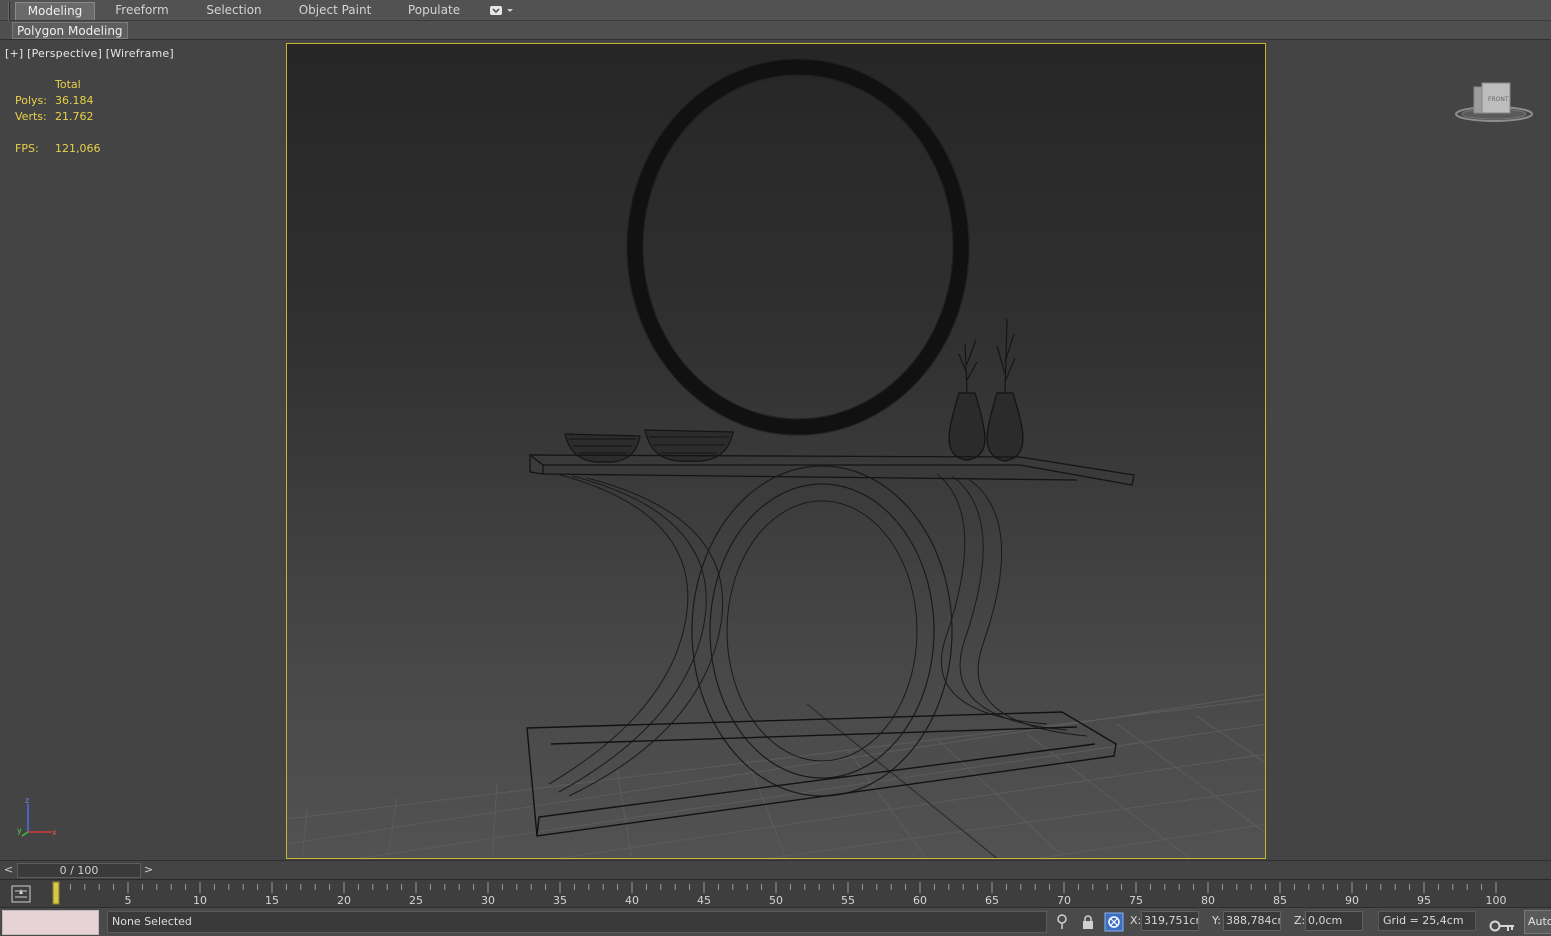  Describe the element at coordinates (55, 11) in the screenshot. I see `tab-modeling: Modeling` at that location.